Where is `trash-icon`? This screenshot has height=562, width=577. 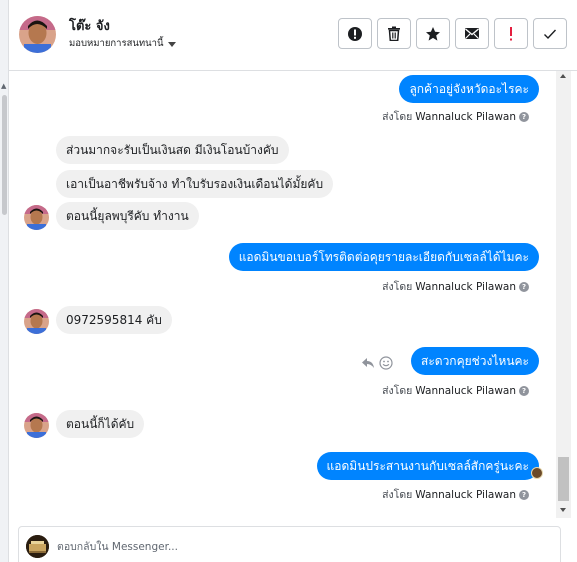 trash-icon is located at coordinates (394, 33).